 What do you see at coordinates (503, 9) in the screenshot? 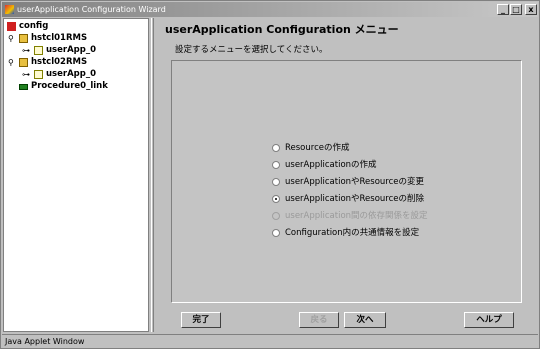
I see `minimize-button: _` at bounding box center [503, 9].